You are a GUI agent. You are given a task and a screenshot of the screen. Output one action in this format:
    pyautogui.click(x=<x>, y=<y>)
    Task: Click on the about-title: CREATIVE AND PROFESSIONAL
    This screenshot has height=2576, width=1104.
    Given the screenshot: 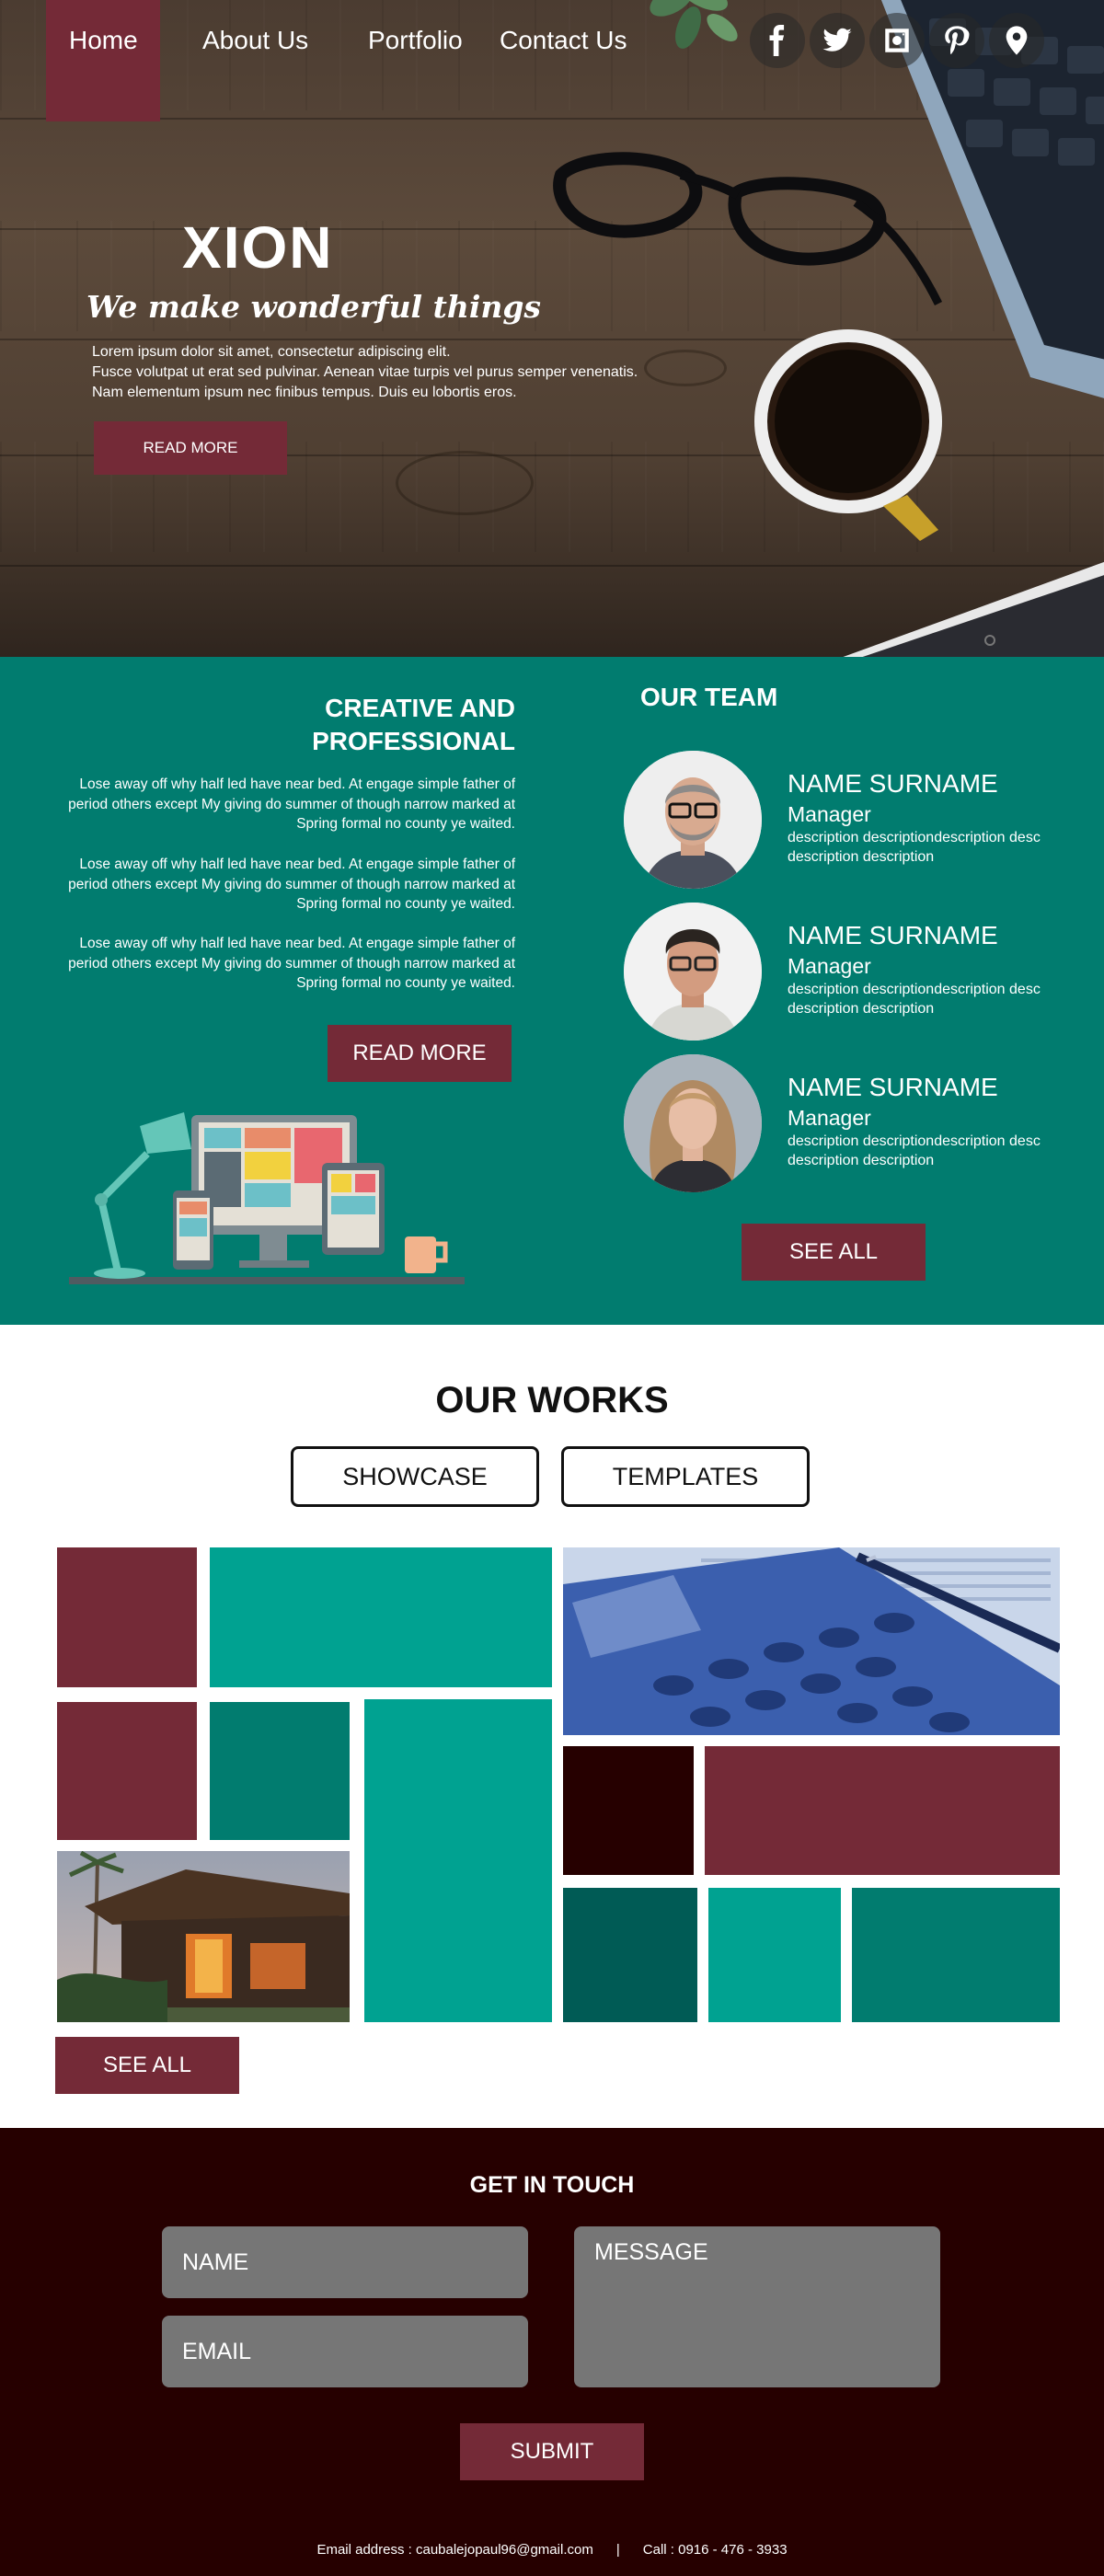 What is the action you would take?
    pyautogui.click(x=413, y=725)
    